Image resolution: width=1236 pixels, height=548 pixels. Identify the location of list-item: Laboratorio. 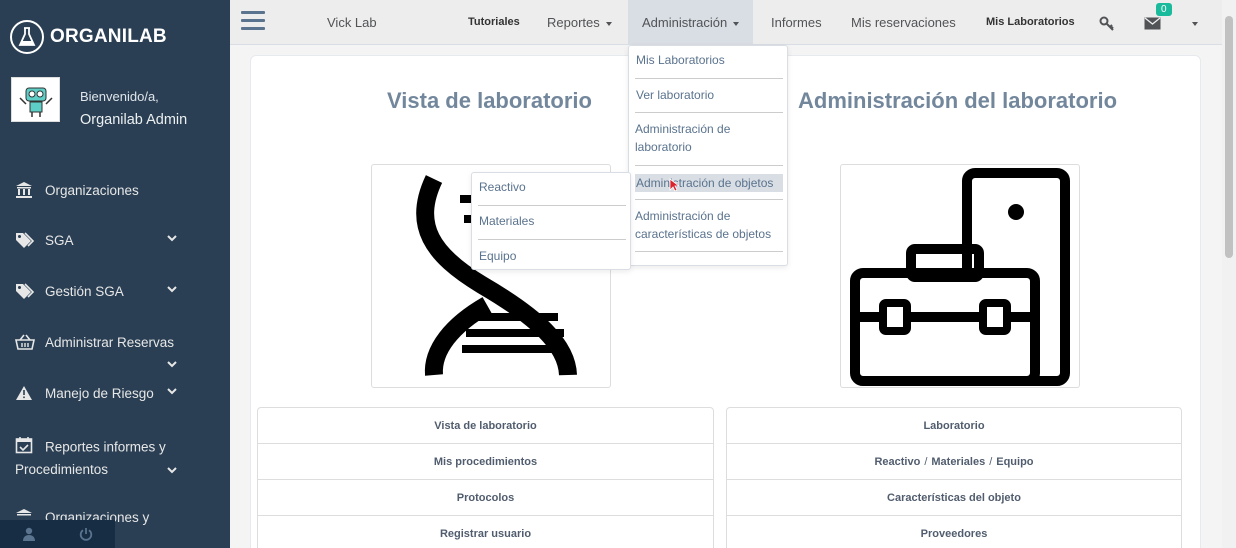
(954, 426).